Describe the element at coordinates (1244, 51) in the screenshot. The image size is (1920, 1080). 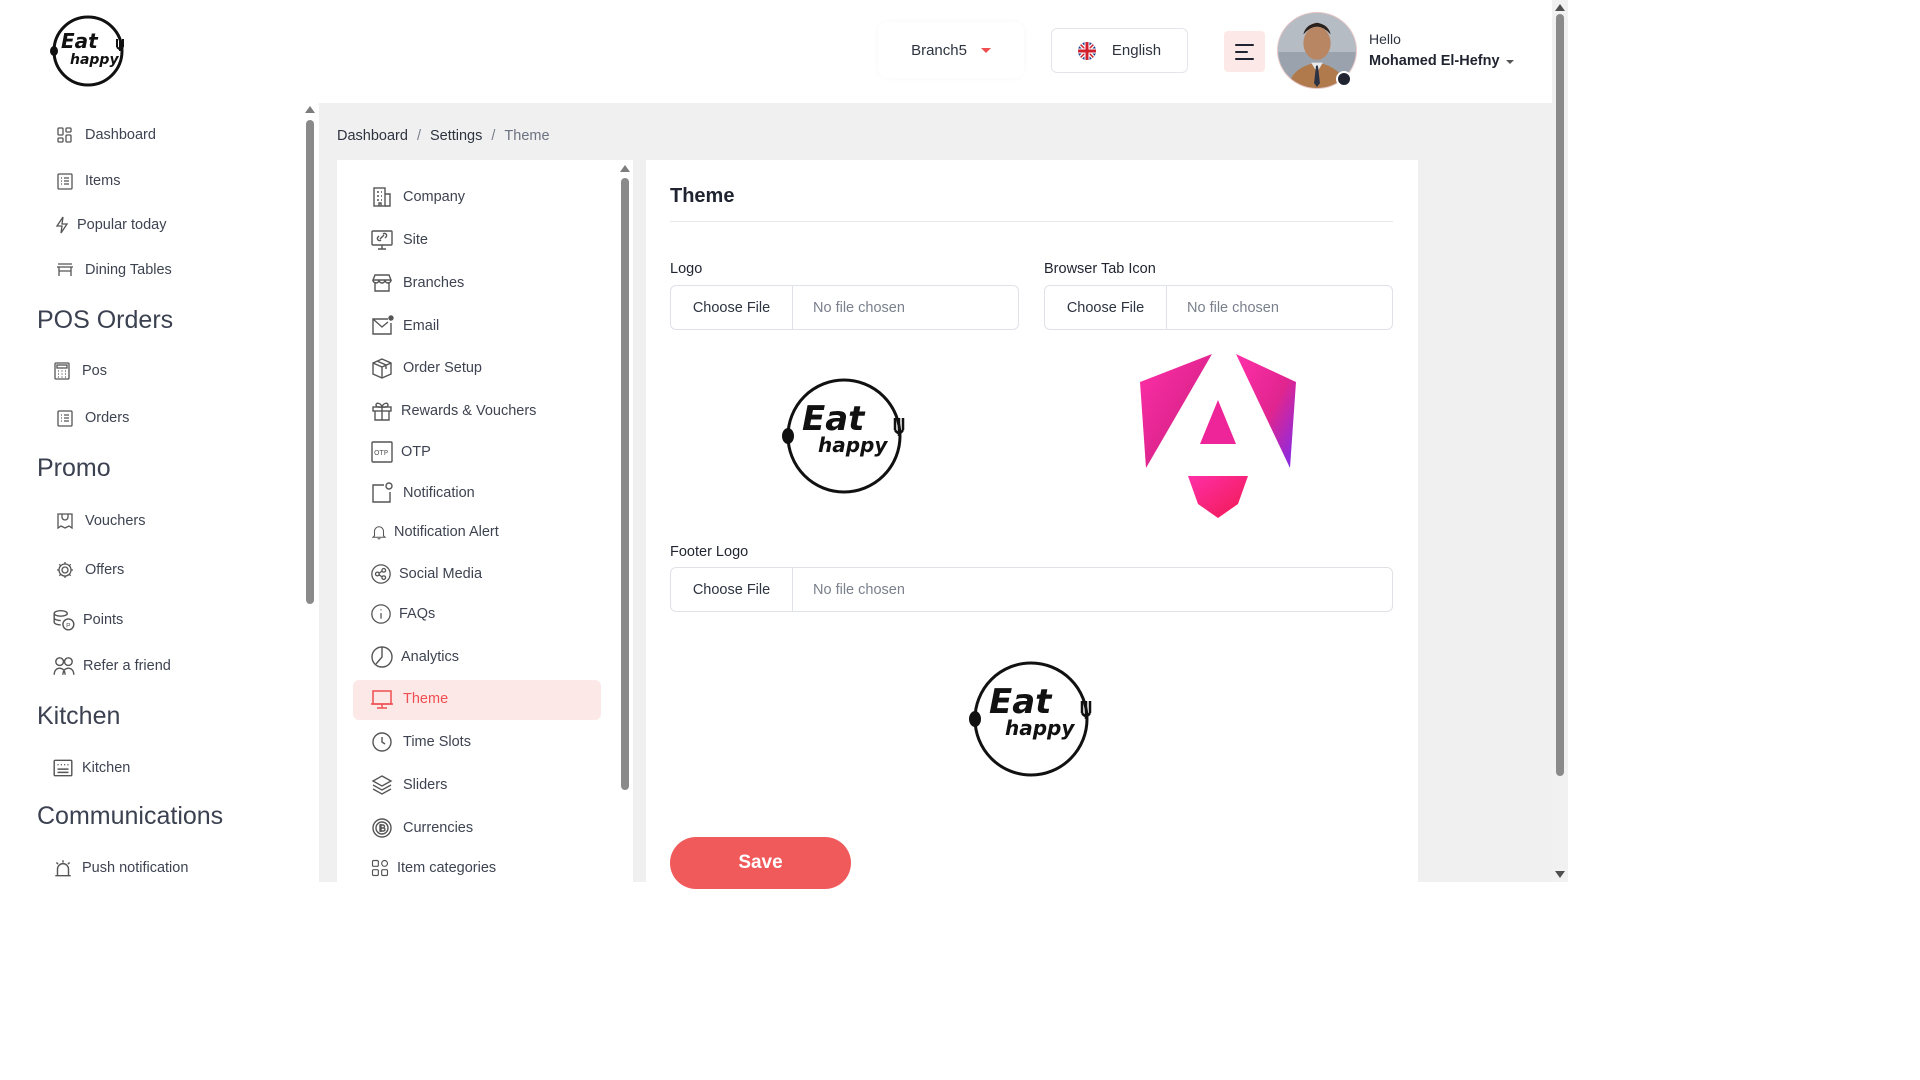
I see `hamburger-menu-button` at that location.